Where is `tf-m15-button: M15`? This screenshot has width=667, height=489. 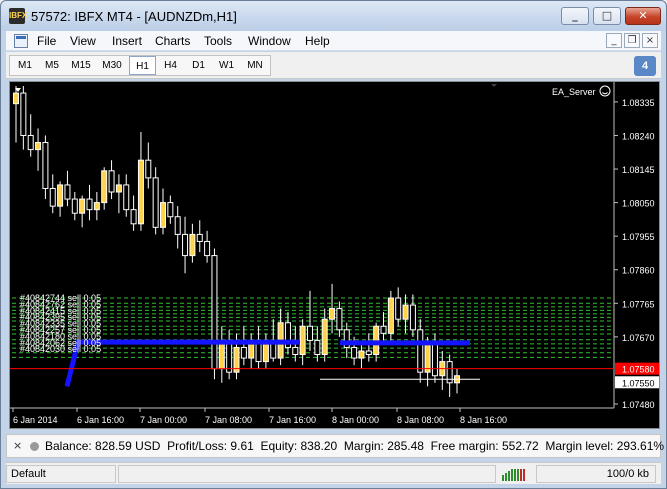 tf-m15-button: M15 is located at coordinates (81, 65).